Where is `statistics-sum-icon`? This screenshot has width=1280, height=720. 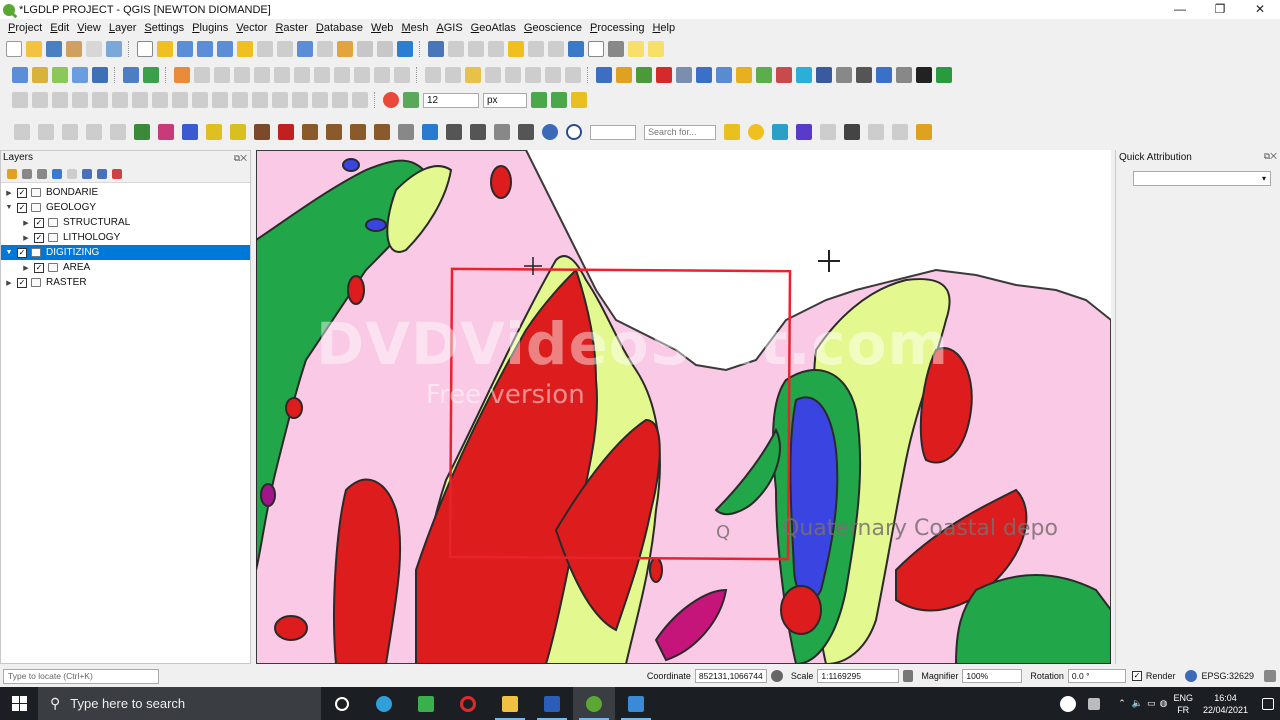 statistics-sum-icon is located at coordinates (596, 49).